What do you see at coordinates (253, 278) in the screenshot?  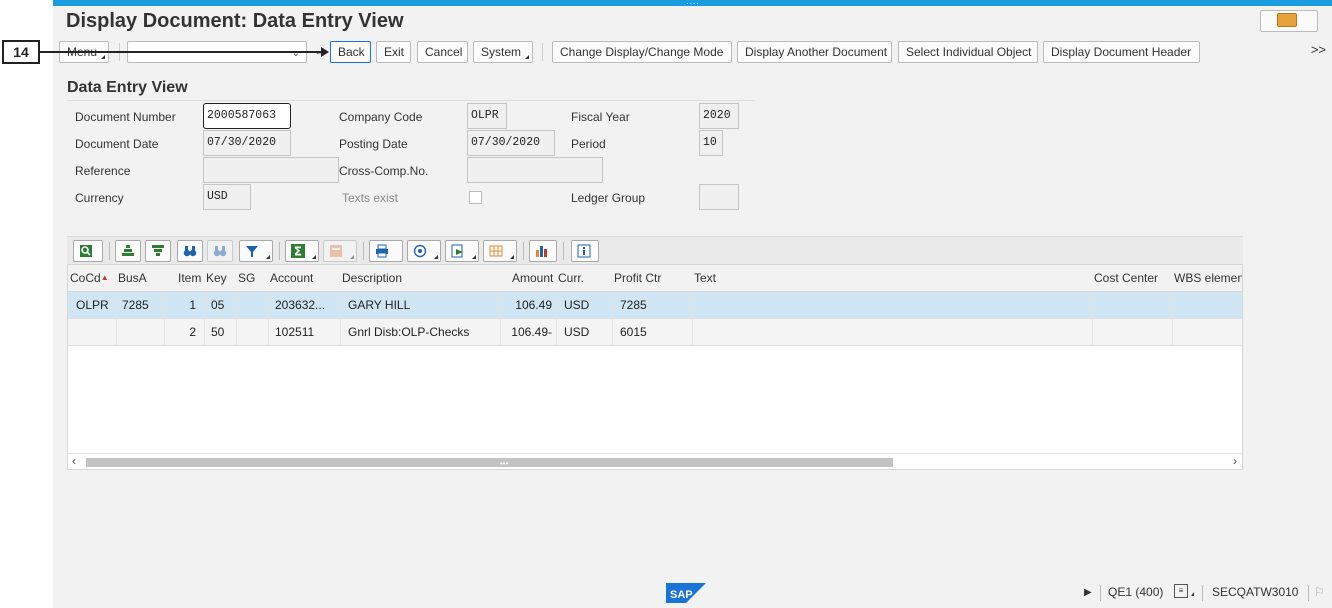 I see `column-header-sg: SG` at bounding box center [253, 278].